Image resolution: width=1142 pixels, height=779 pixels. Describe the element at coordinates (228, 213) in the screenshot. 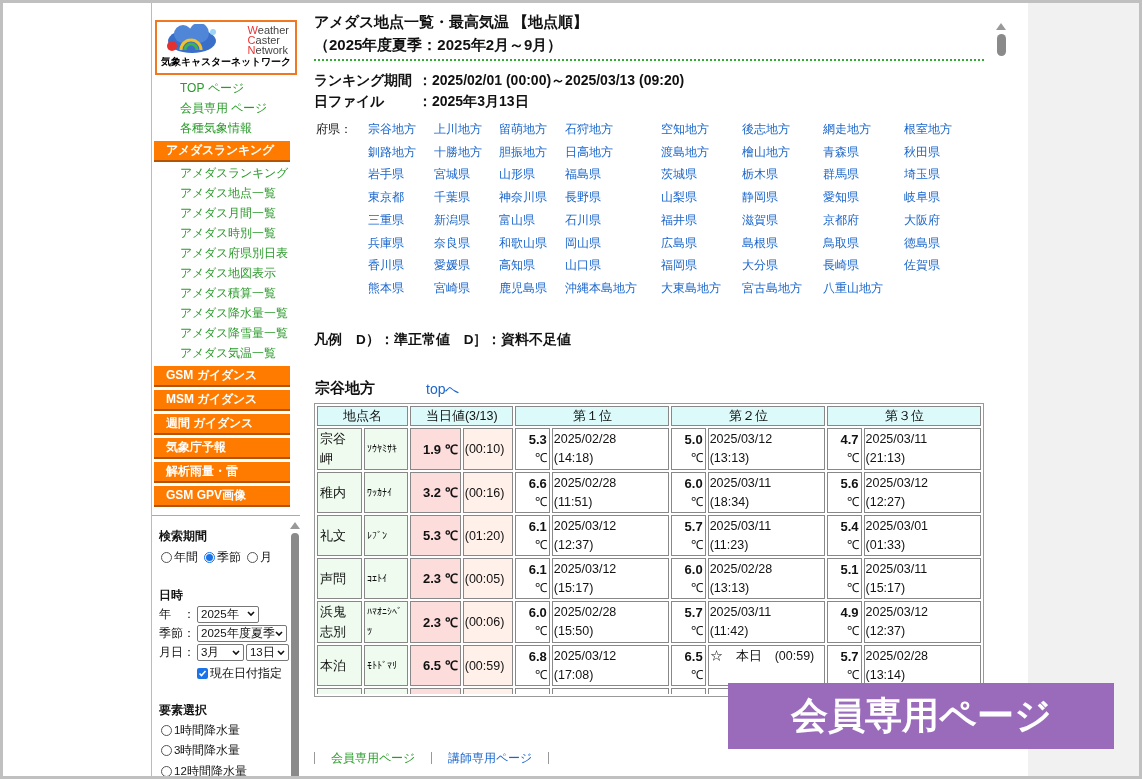

I see `sidebar-link: アメダス月間一覧` at that location.